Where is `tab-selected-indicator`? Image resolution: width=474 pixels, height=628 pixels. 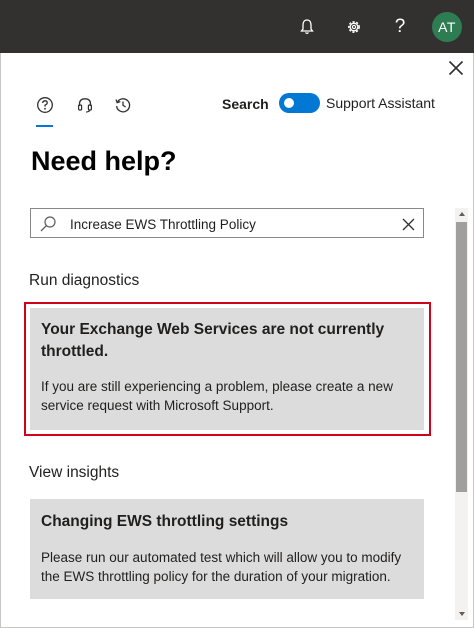
tab-selected-indicator is located at coordinates (44, 126).